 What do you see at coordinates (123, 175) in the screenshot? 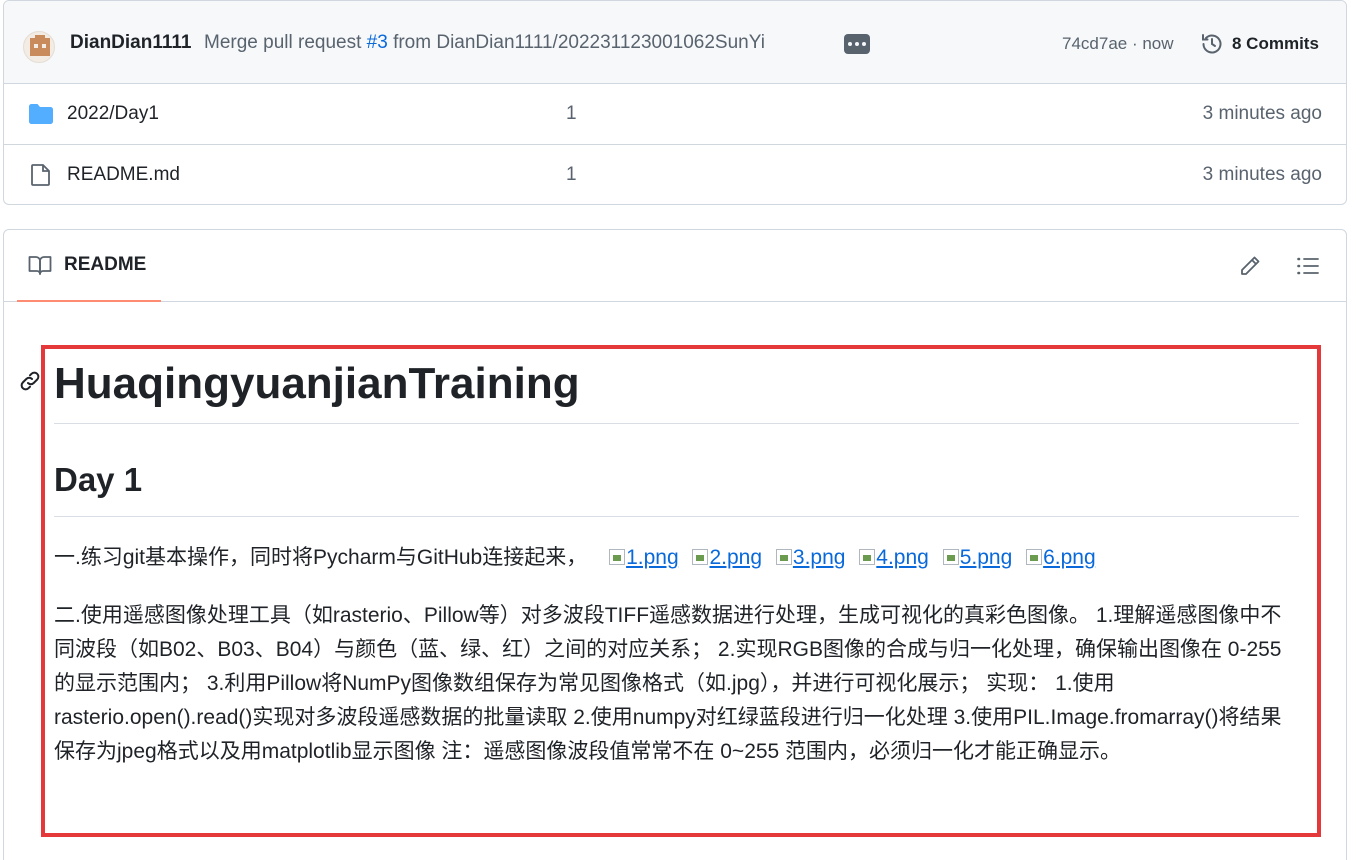
I see `file-name-link: README.md` at bounding box center [123, 175].